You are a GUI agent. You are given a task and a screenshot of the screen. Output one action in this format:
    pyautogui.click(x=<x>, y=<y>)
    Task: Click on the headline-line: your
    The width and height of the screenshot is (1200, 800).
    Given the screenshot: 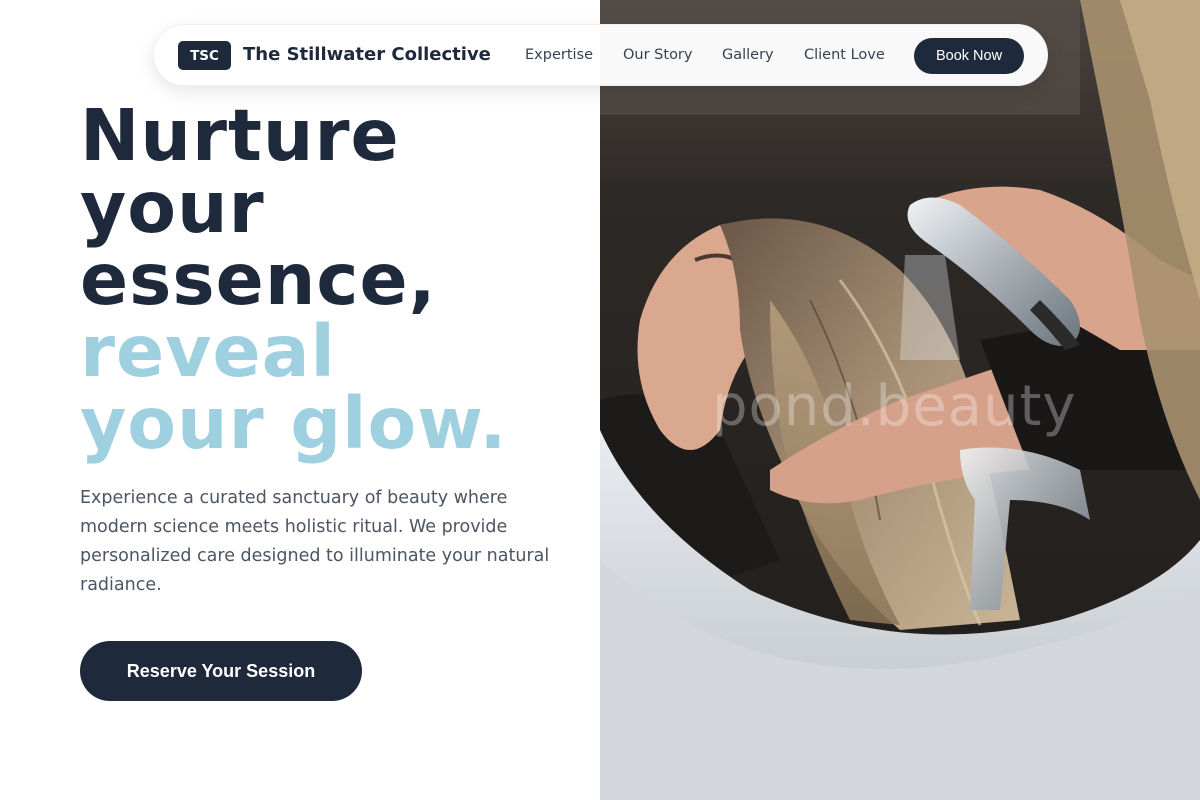 What is the action you would take?
    pyautogui.click(x=172, y=207)
    